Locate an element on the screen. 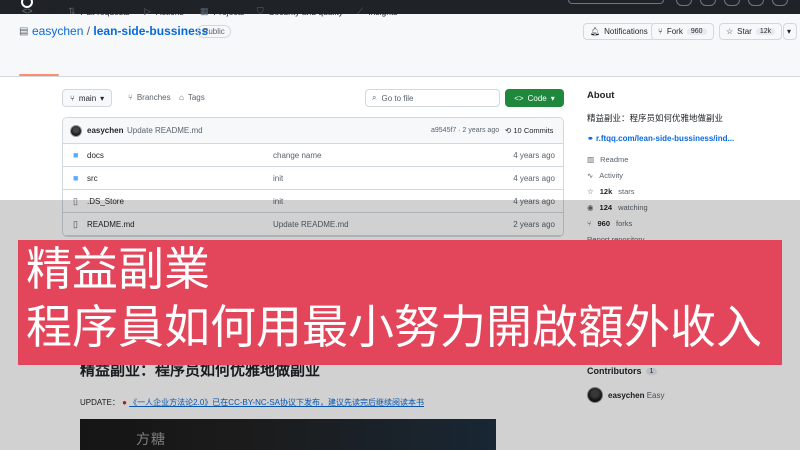 The image size is (800, 450). link-icon: ⚭ is located at coordinates (590, 138).